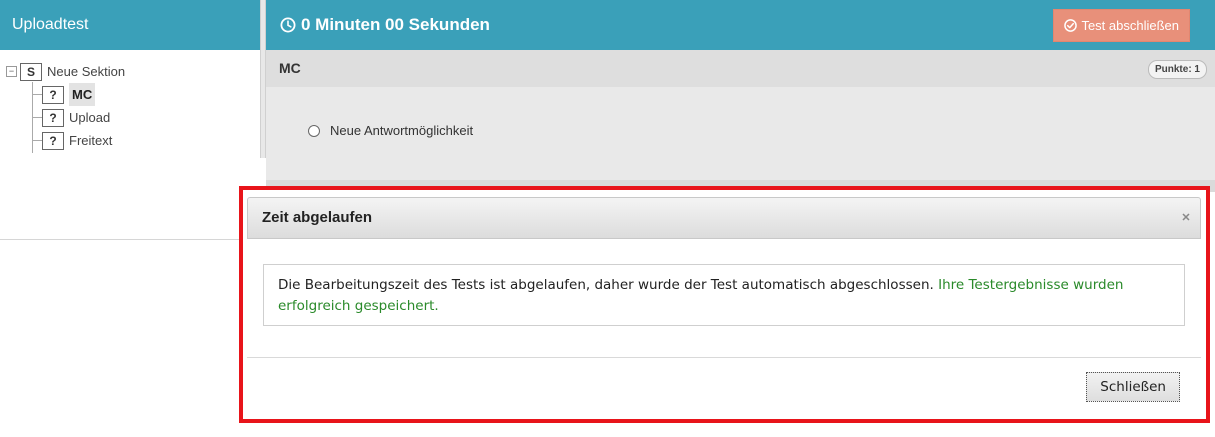 The height and width of the screenshot is (437, 1215). Describe the element at coordinates (89, 117) in the screenshot. I see `tree-item-label: Upload` at that location.